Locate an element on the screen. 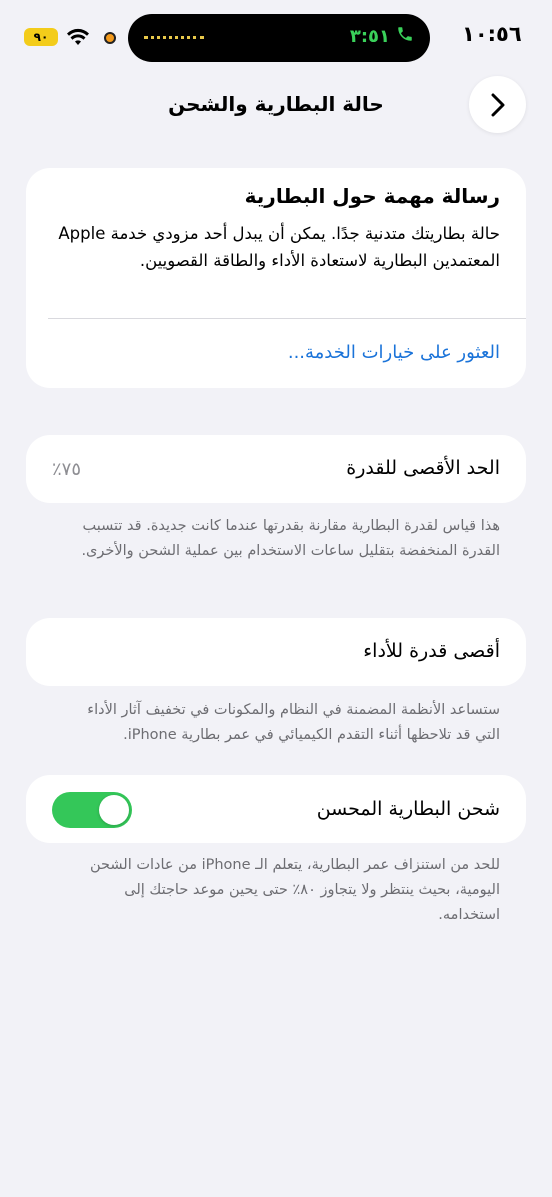  optimized-charging-label: شحن البطارية المحسن is located at coordinates (408, 809).